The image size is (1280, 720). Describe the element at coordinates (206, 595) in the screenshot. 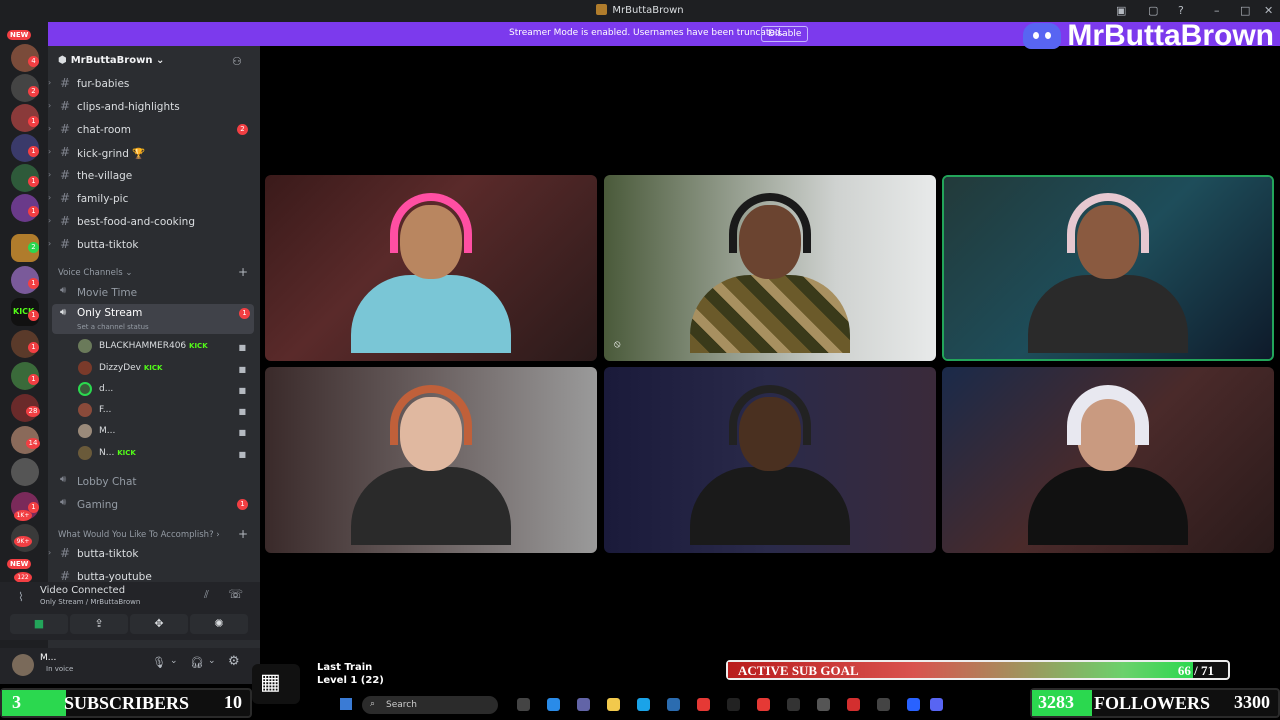

I see `noise-suppression-icon: ⫽` at that location.